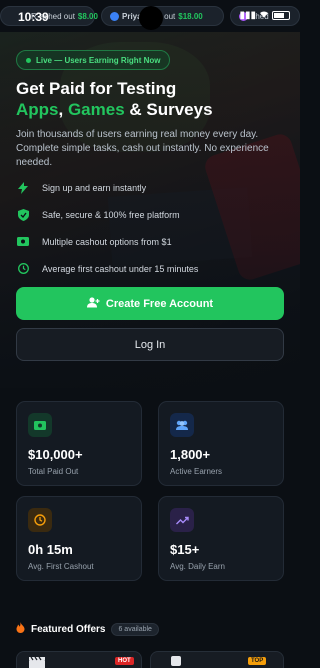 The width and height of the screenshot is (320, 668). I want to click on bolt-icon, so click(23, 188).